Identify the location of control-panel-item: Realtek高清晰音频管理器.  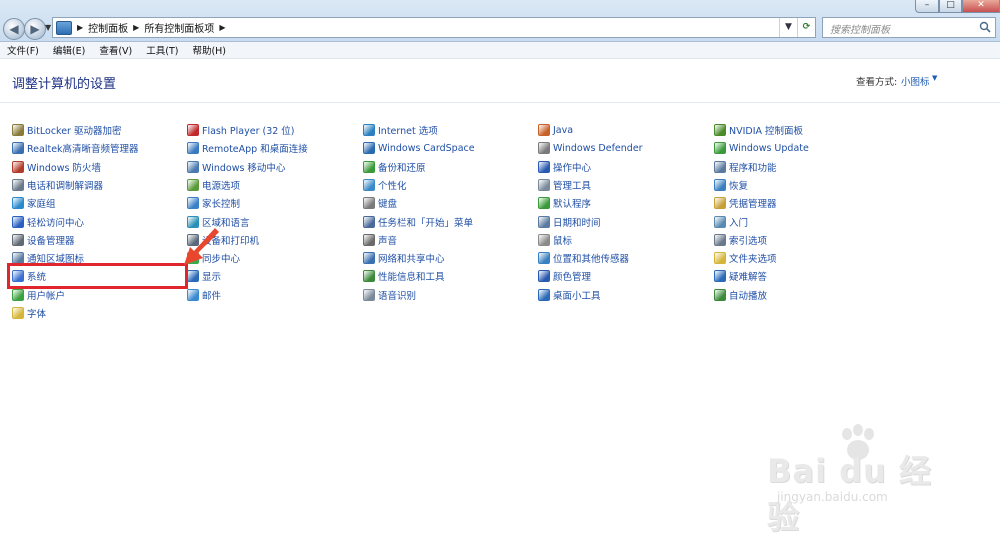
(75, 148).